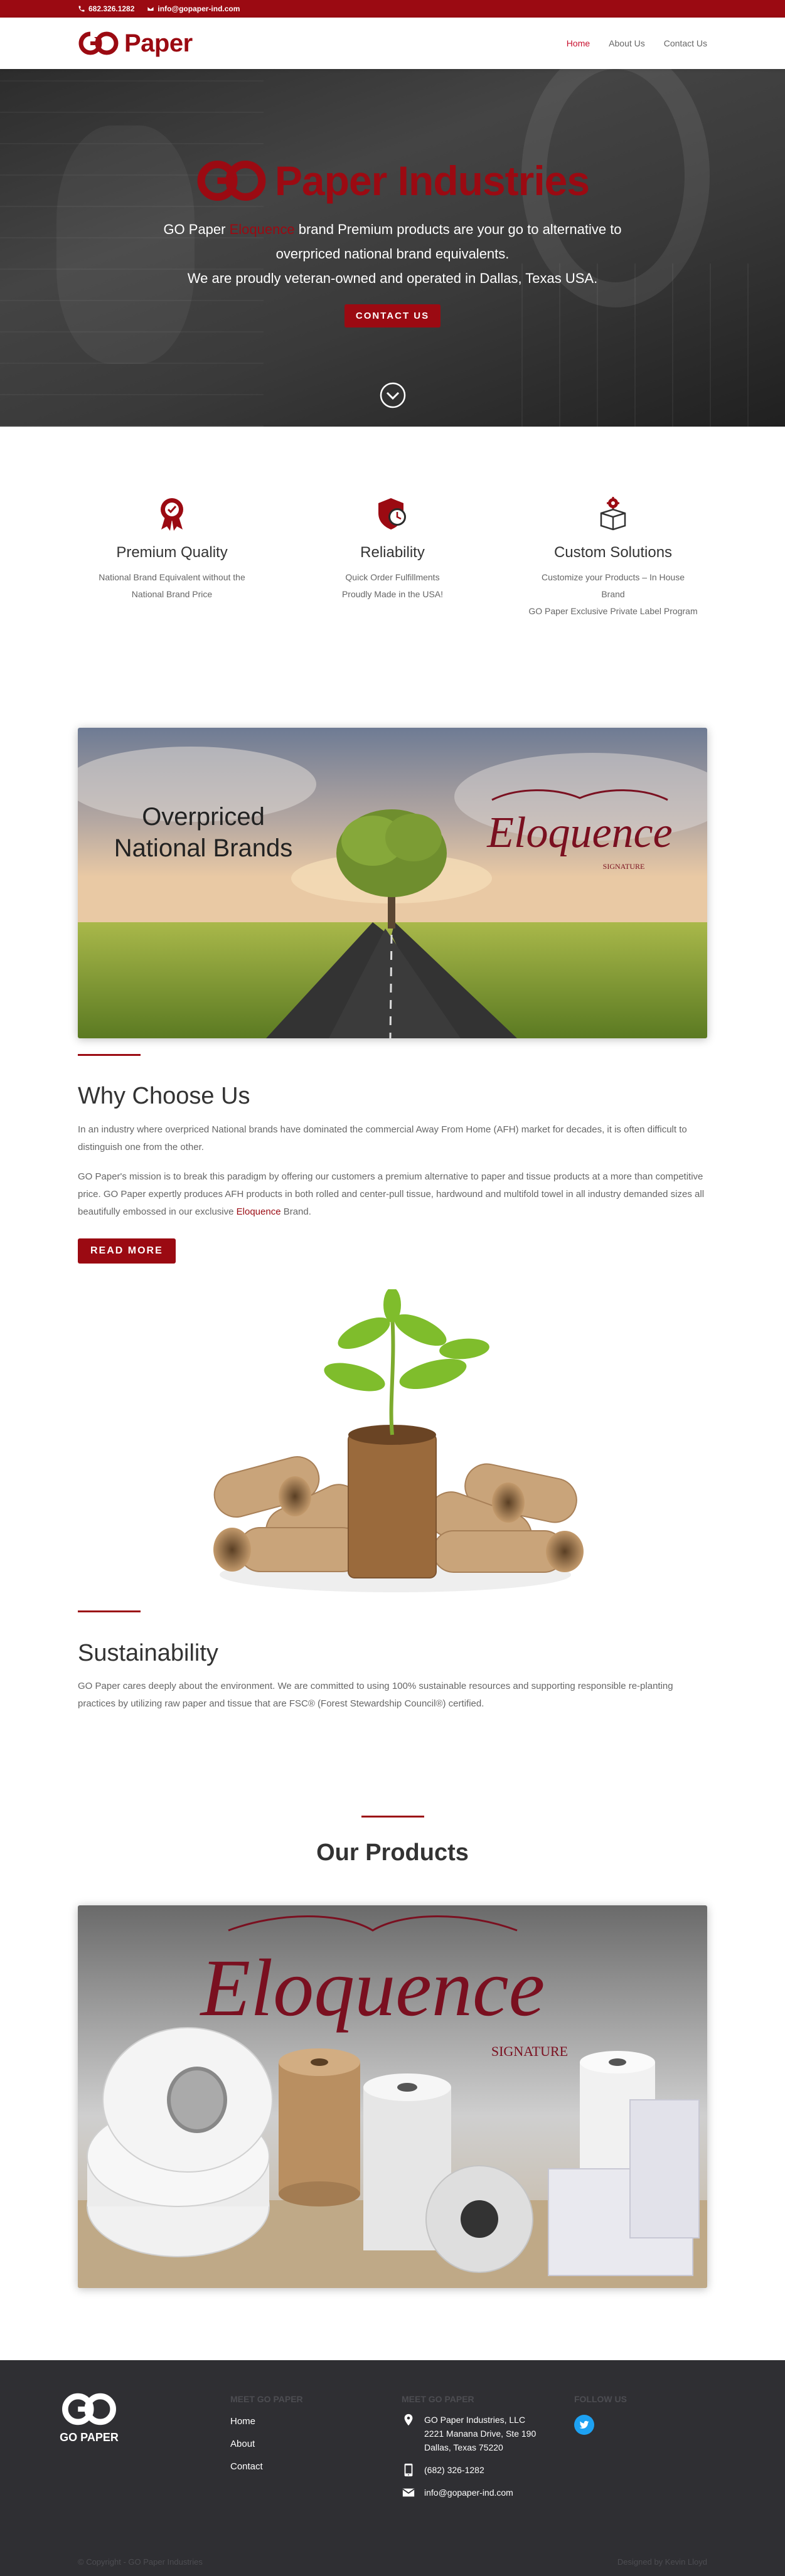 Image resolution: width=785 pixels, height=2576 pixels. What do you see at coordinates (159, 43) in the screenshot?
I see `logo-text: Paper` at bounding box center [159, 43].